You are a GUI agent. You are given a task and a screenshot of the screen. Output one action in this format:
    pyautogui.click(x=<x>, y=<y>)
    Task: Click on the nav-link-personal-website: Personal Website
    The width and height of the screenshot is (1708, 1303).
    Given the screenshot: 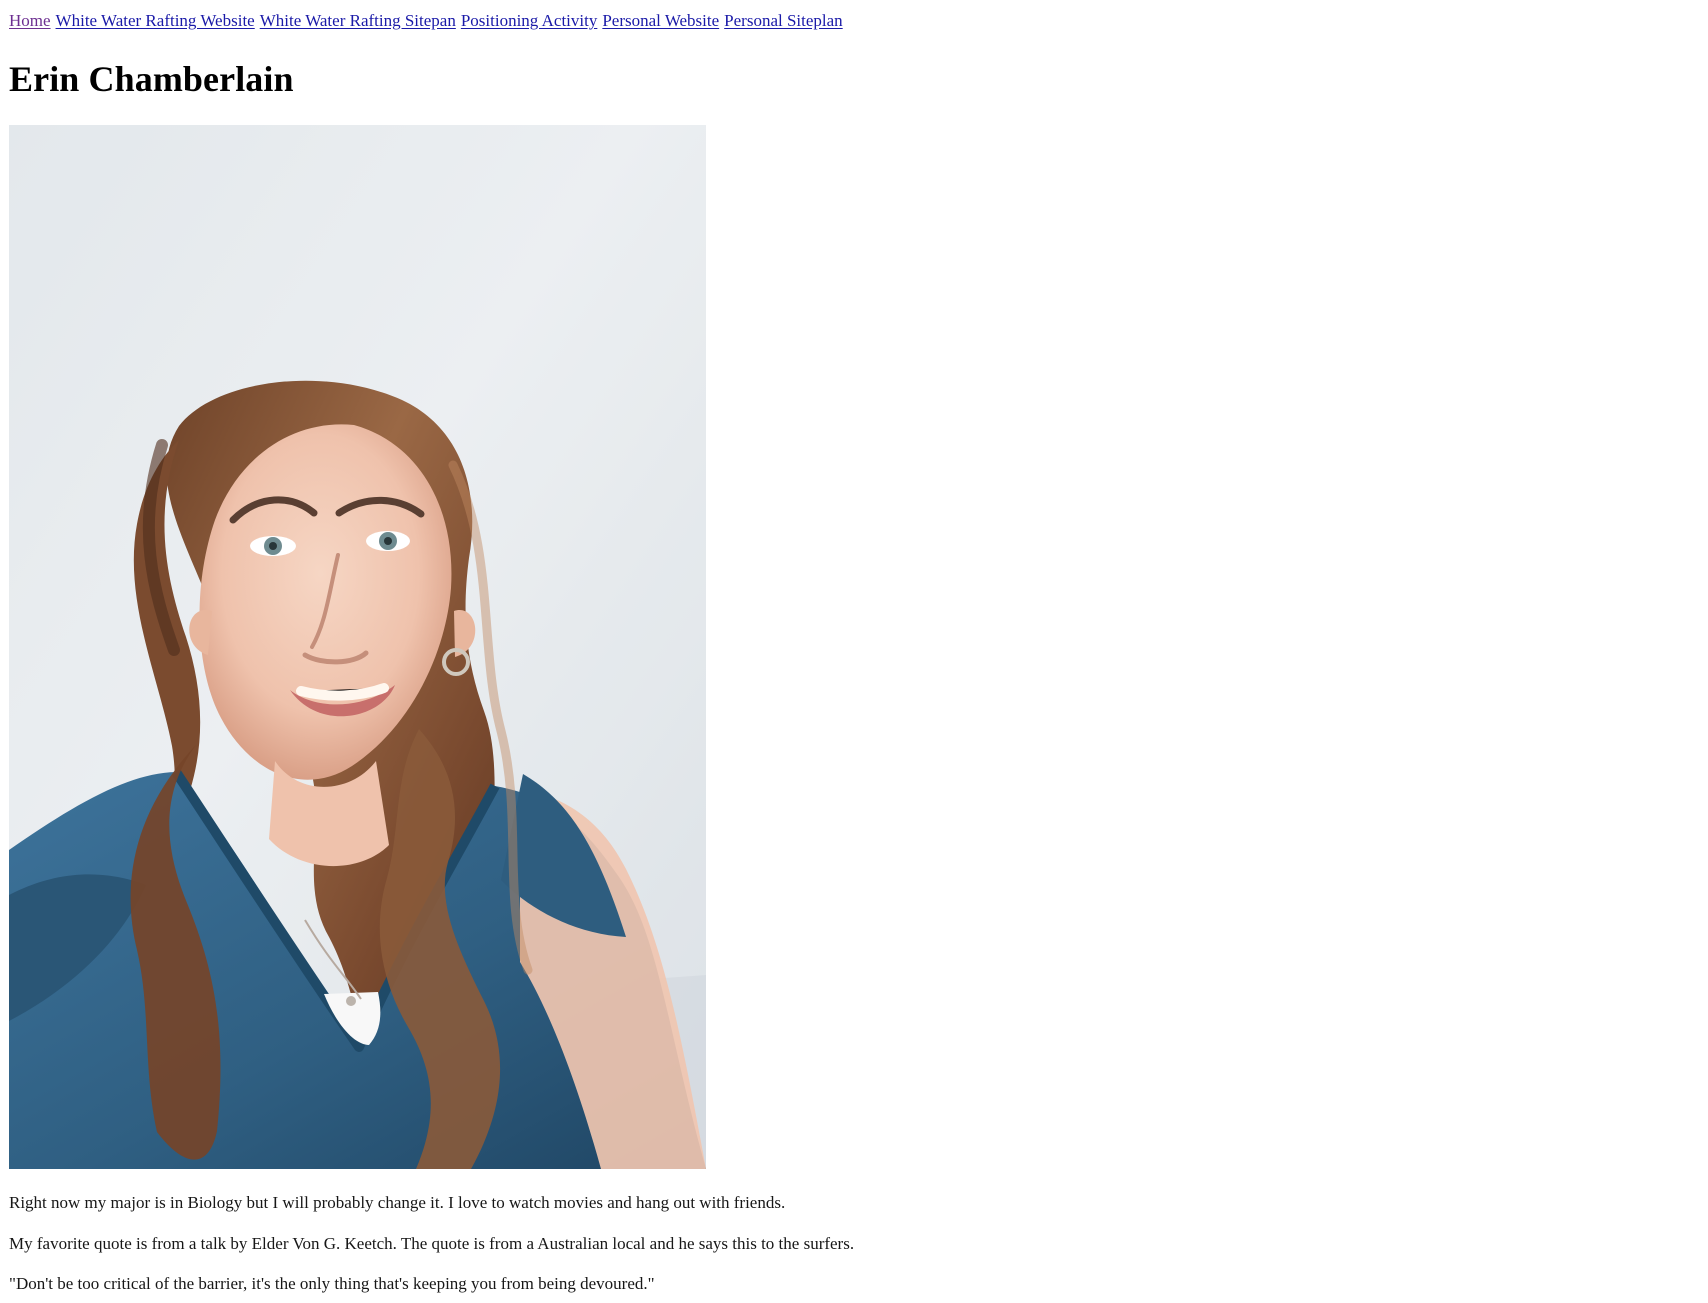 What is the action you would take?
    pyautogui.click(x=660, y=20)
    